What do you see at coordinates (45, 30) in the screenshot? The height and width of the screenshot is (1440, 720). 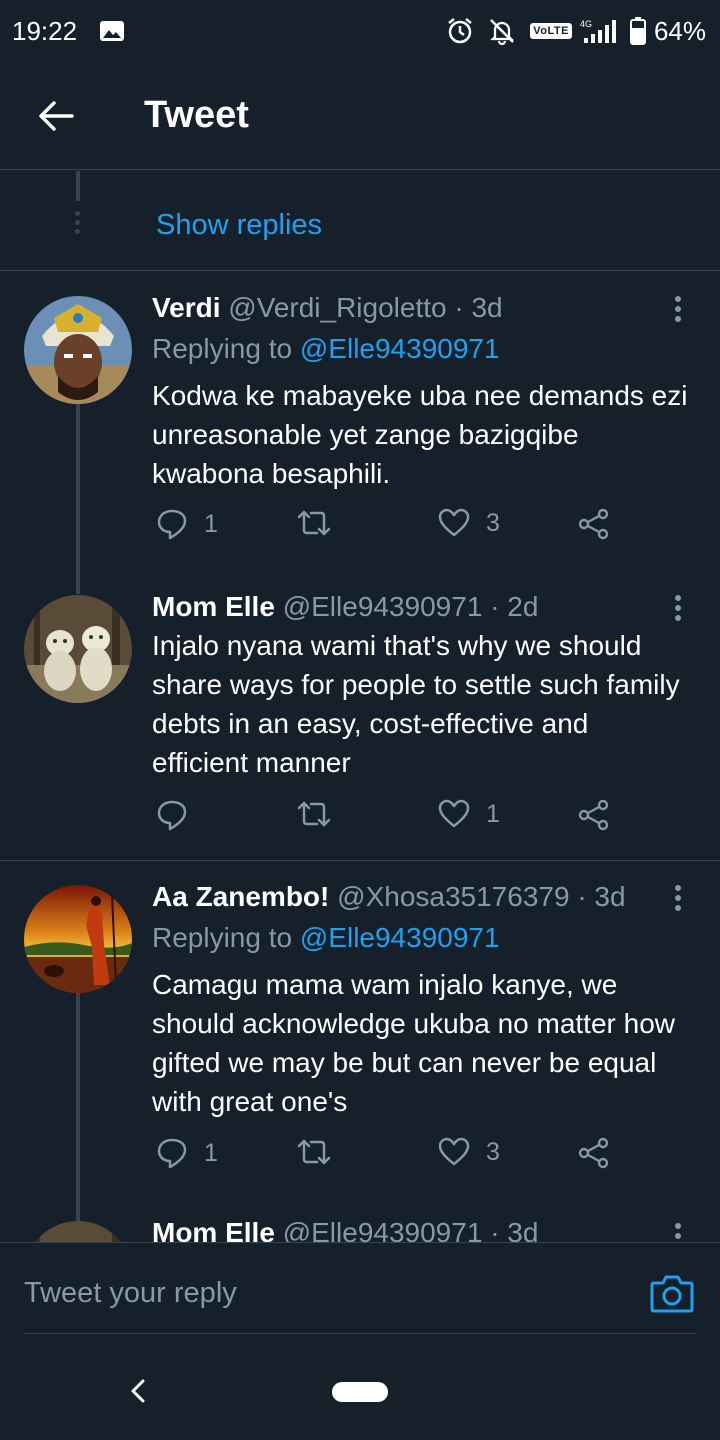 I see `status-time: 19:22` at bounding box center [45, 30].